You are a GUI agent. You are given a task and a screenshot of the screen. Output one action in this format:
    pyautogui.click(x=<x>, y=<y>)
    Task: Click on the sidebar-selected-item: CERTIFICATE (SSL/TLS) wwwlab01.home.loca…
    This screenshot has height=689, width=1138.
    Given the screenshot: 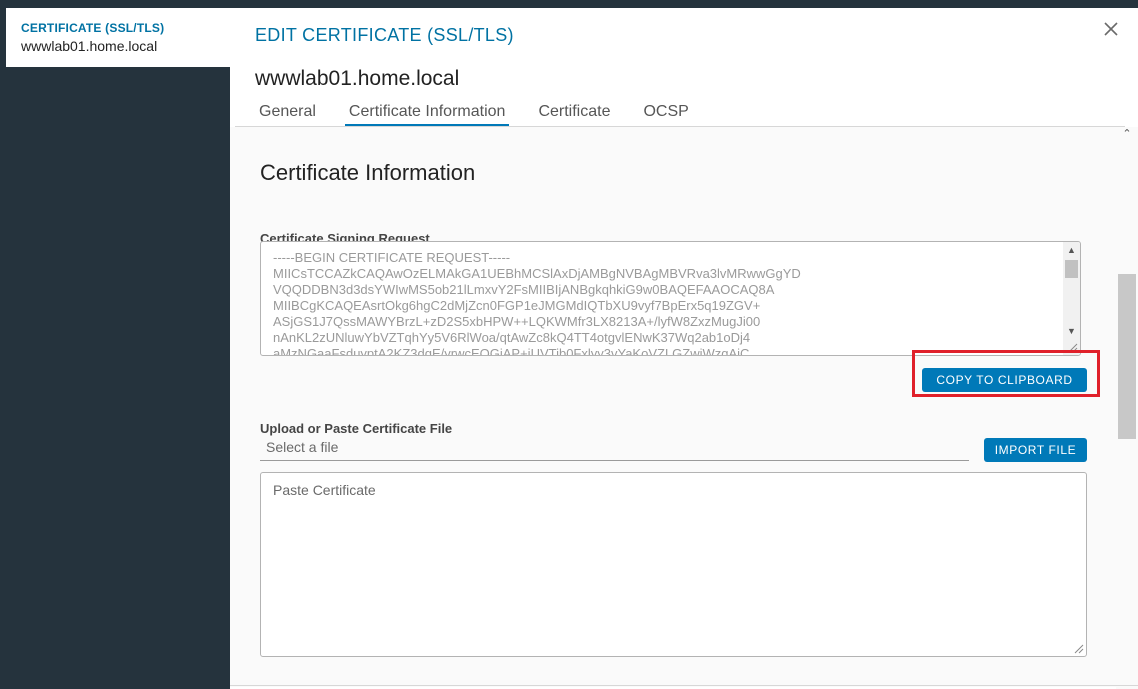 What is the action you would take?
    pyautogui.click(x=118, y=37)
    